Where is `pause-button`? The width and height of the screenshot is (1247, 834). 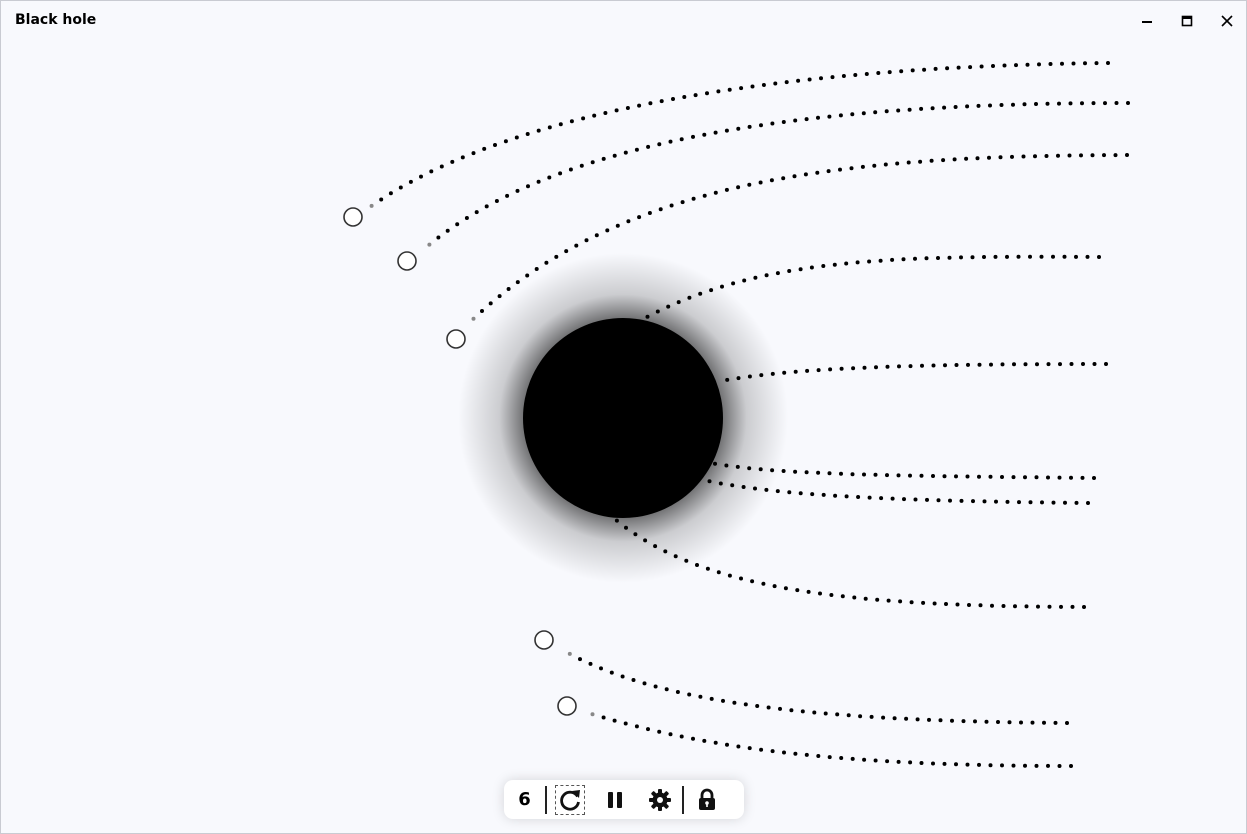 pause-button is located at coordinates (614, 799).